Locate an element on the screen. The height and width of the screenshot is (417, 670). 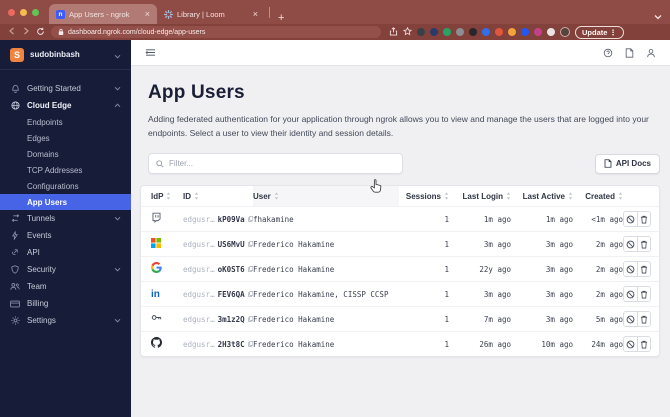
last-active: 10m ago is located at coordinates (557, 344).